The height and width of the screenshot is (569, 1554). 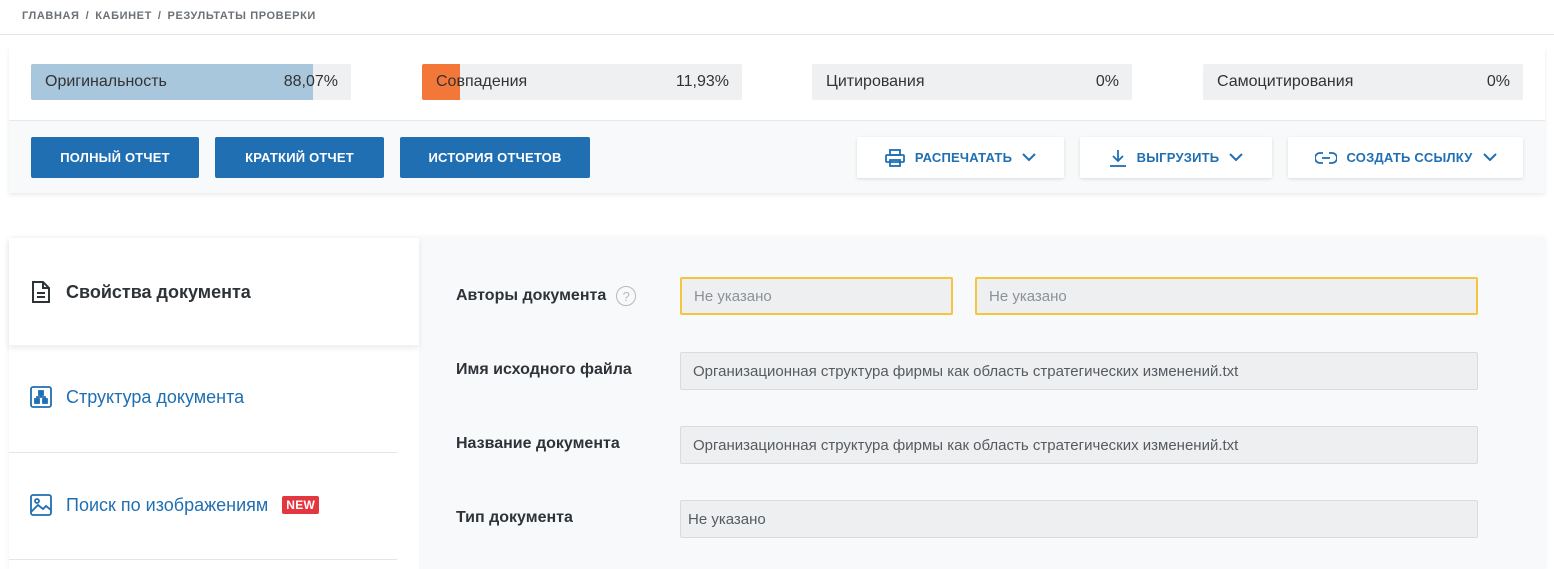 I want to click on breadcrumb: ГЛАВНАЯ / КАБИНЕТ / РЕЗУЛЬТАТЫ ПРОВЕРКИ, so click(x=169, y=16).